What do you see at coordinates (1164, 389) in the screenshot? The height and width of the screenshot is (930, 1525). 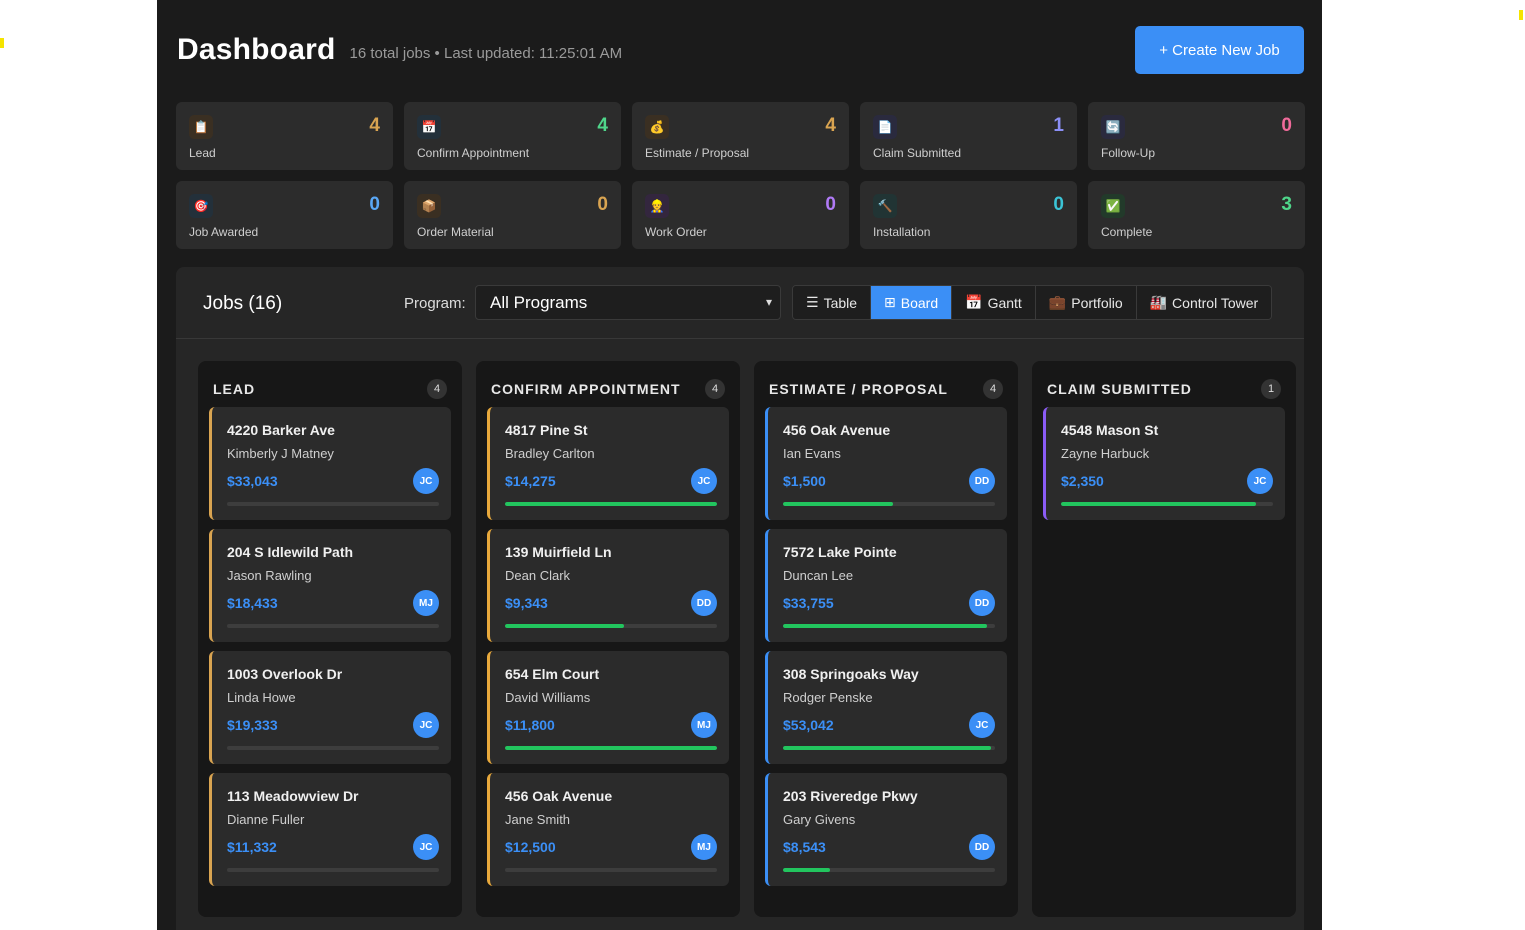 I see `column-header: CLAIM SUBMITTED 1` at bounding box center [1164, 389].